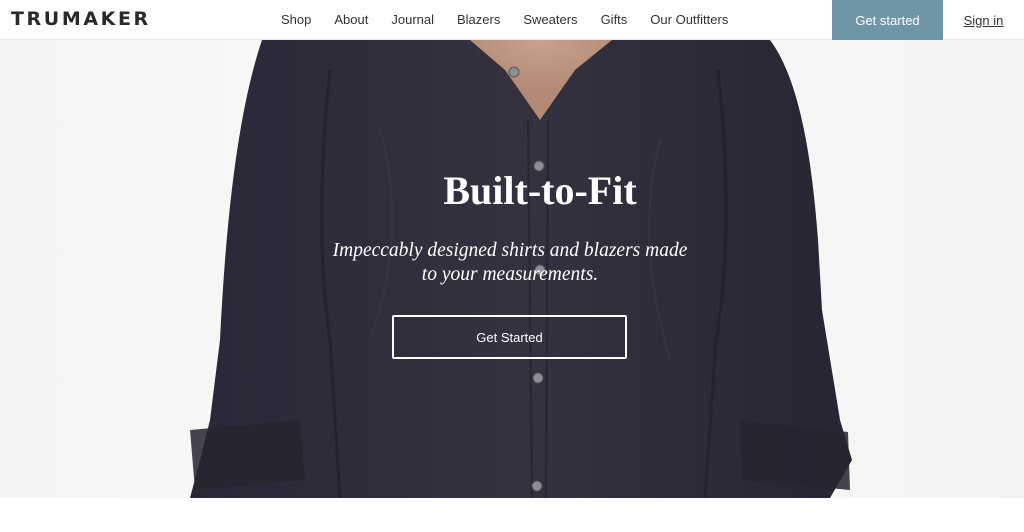 The width and height of the screenshot is (1024, 532). Describe the element at coordinates (512, 515) in the screenshot. I see `below-hero-area` at that location.